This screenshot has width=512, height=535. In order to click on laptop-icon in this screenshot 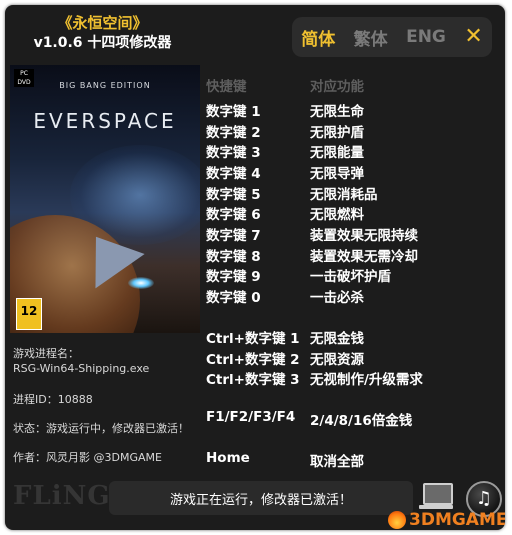, I will do `click(436, 497)`.